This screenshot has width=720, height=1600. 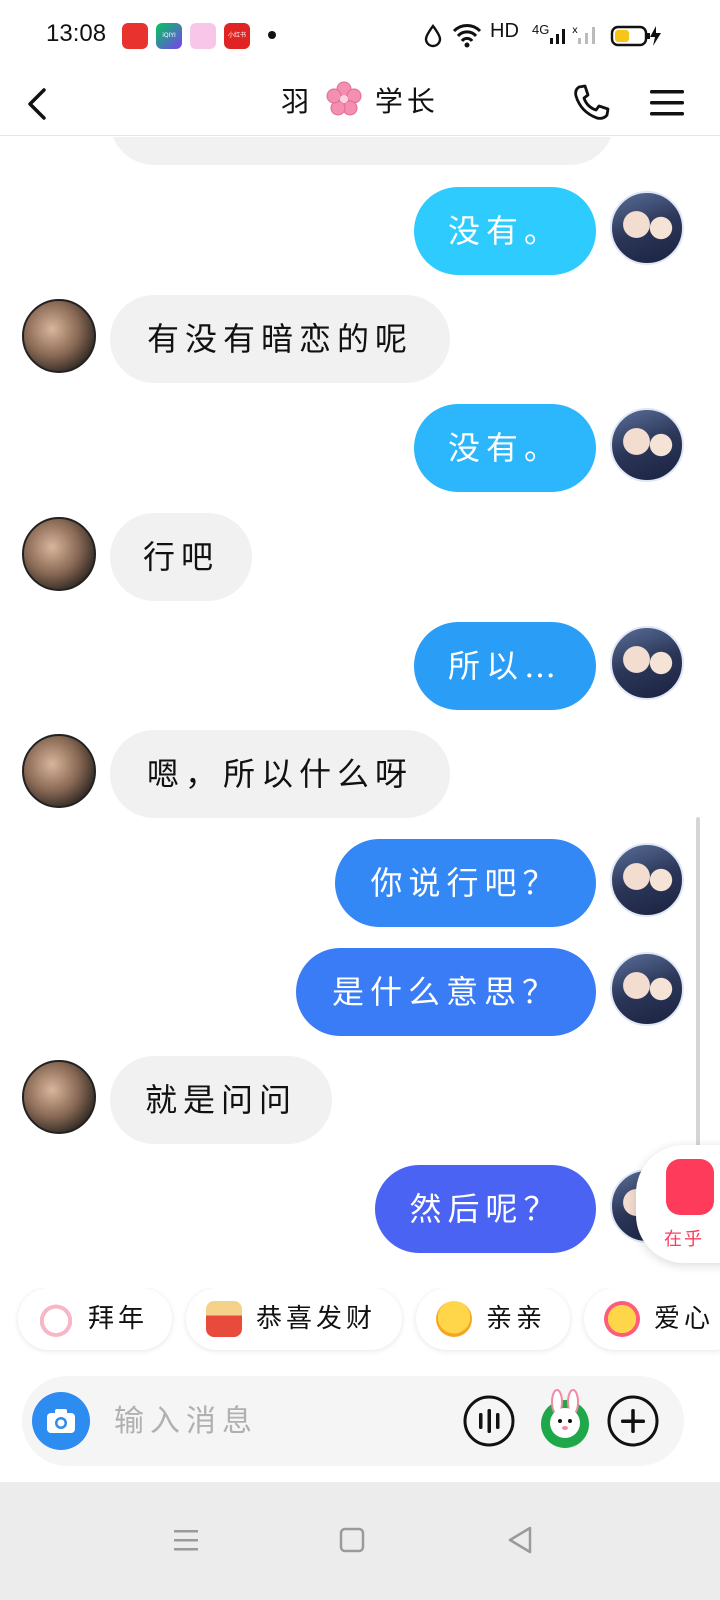 I want to click on message-bubble-out: 是什么意思？, so click(x=446, y=992).